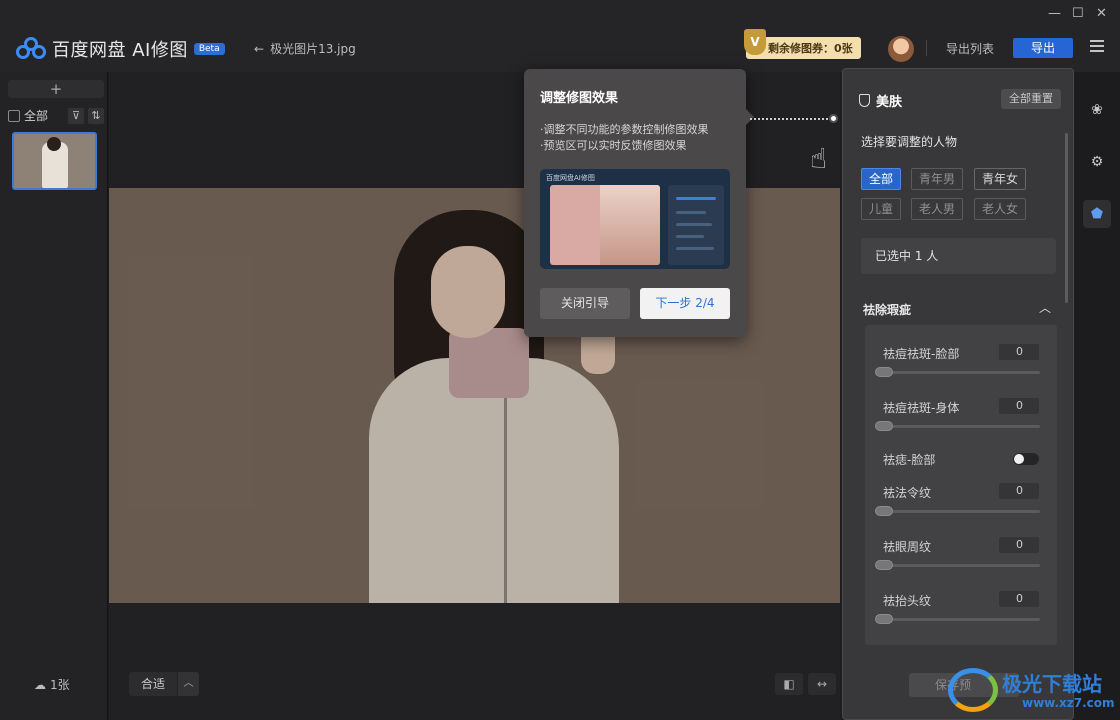 The image size is (1120, 720). What do you see at coordinates (810, 48) in the screenshot?
I see `coupon-label: 剩余修图券：0张` at bounding box center [810, 48].